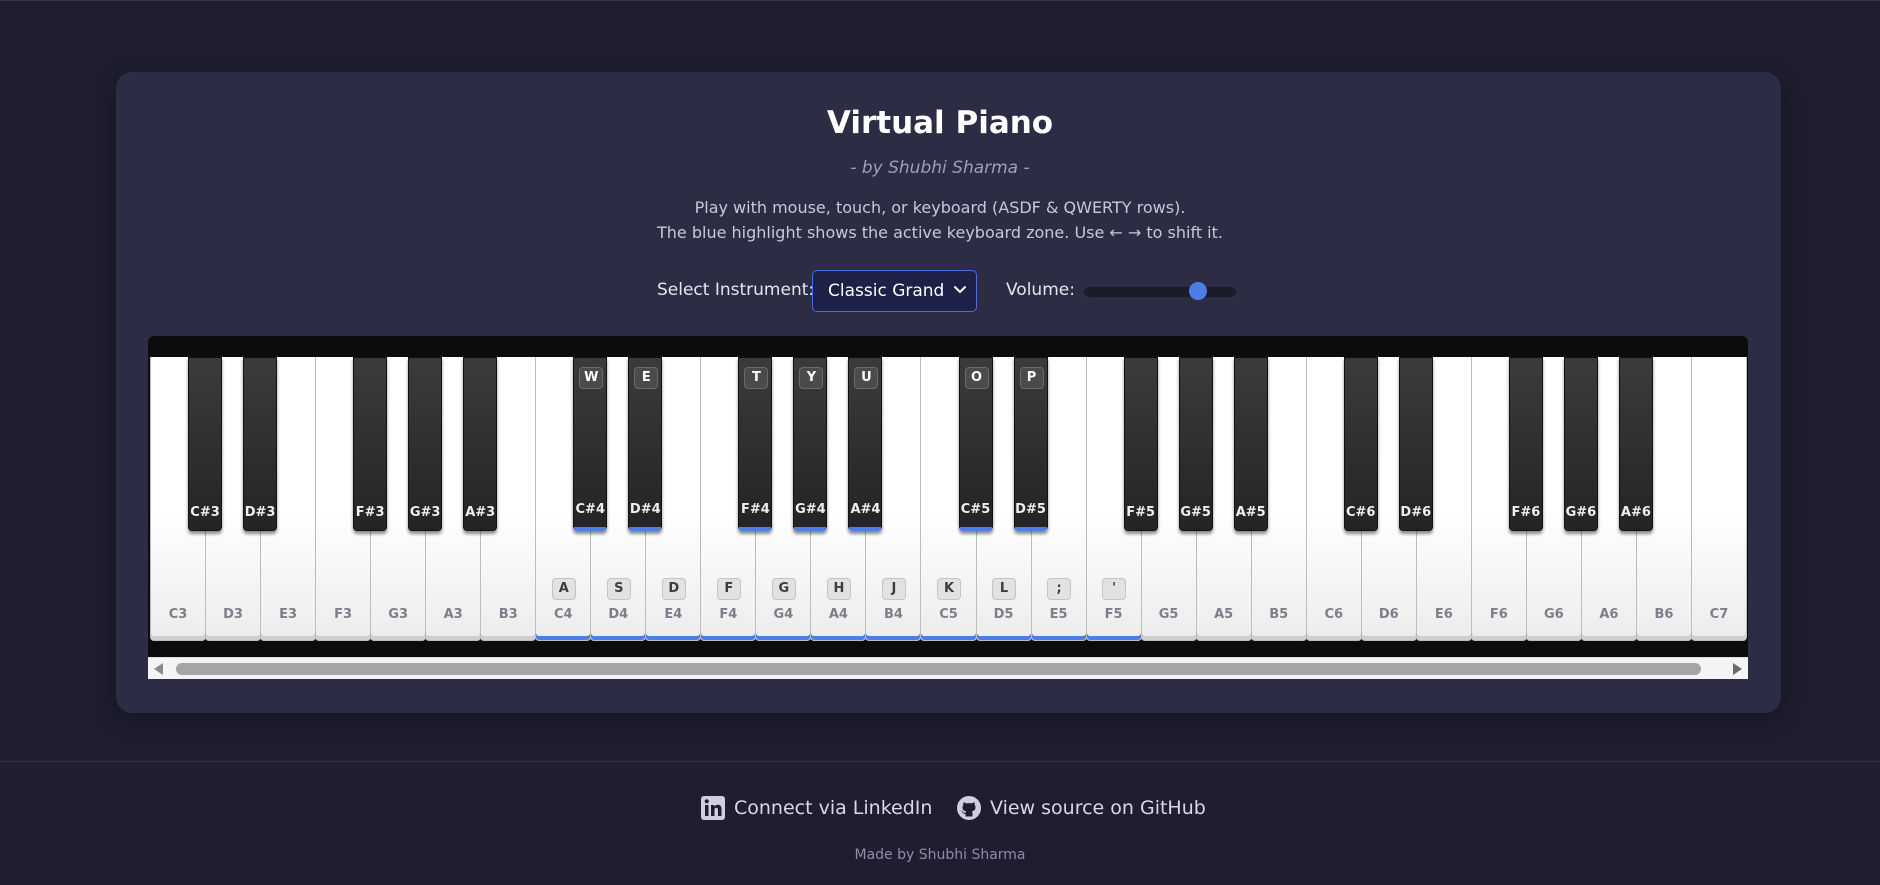 Image resolution: width=1880 pixels, height=885 pixels. What do you see at coordinates (1609, 614) in the screenshot?
I see `note-label: A6` at bounding box center [1609, 614].